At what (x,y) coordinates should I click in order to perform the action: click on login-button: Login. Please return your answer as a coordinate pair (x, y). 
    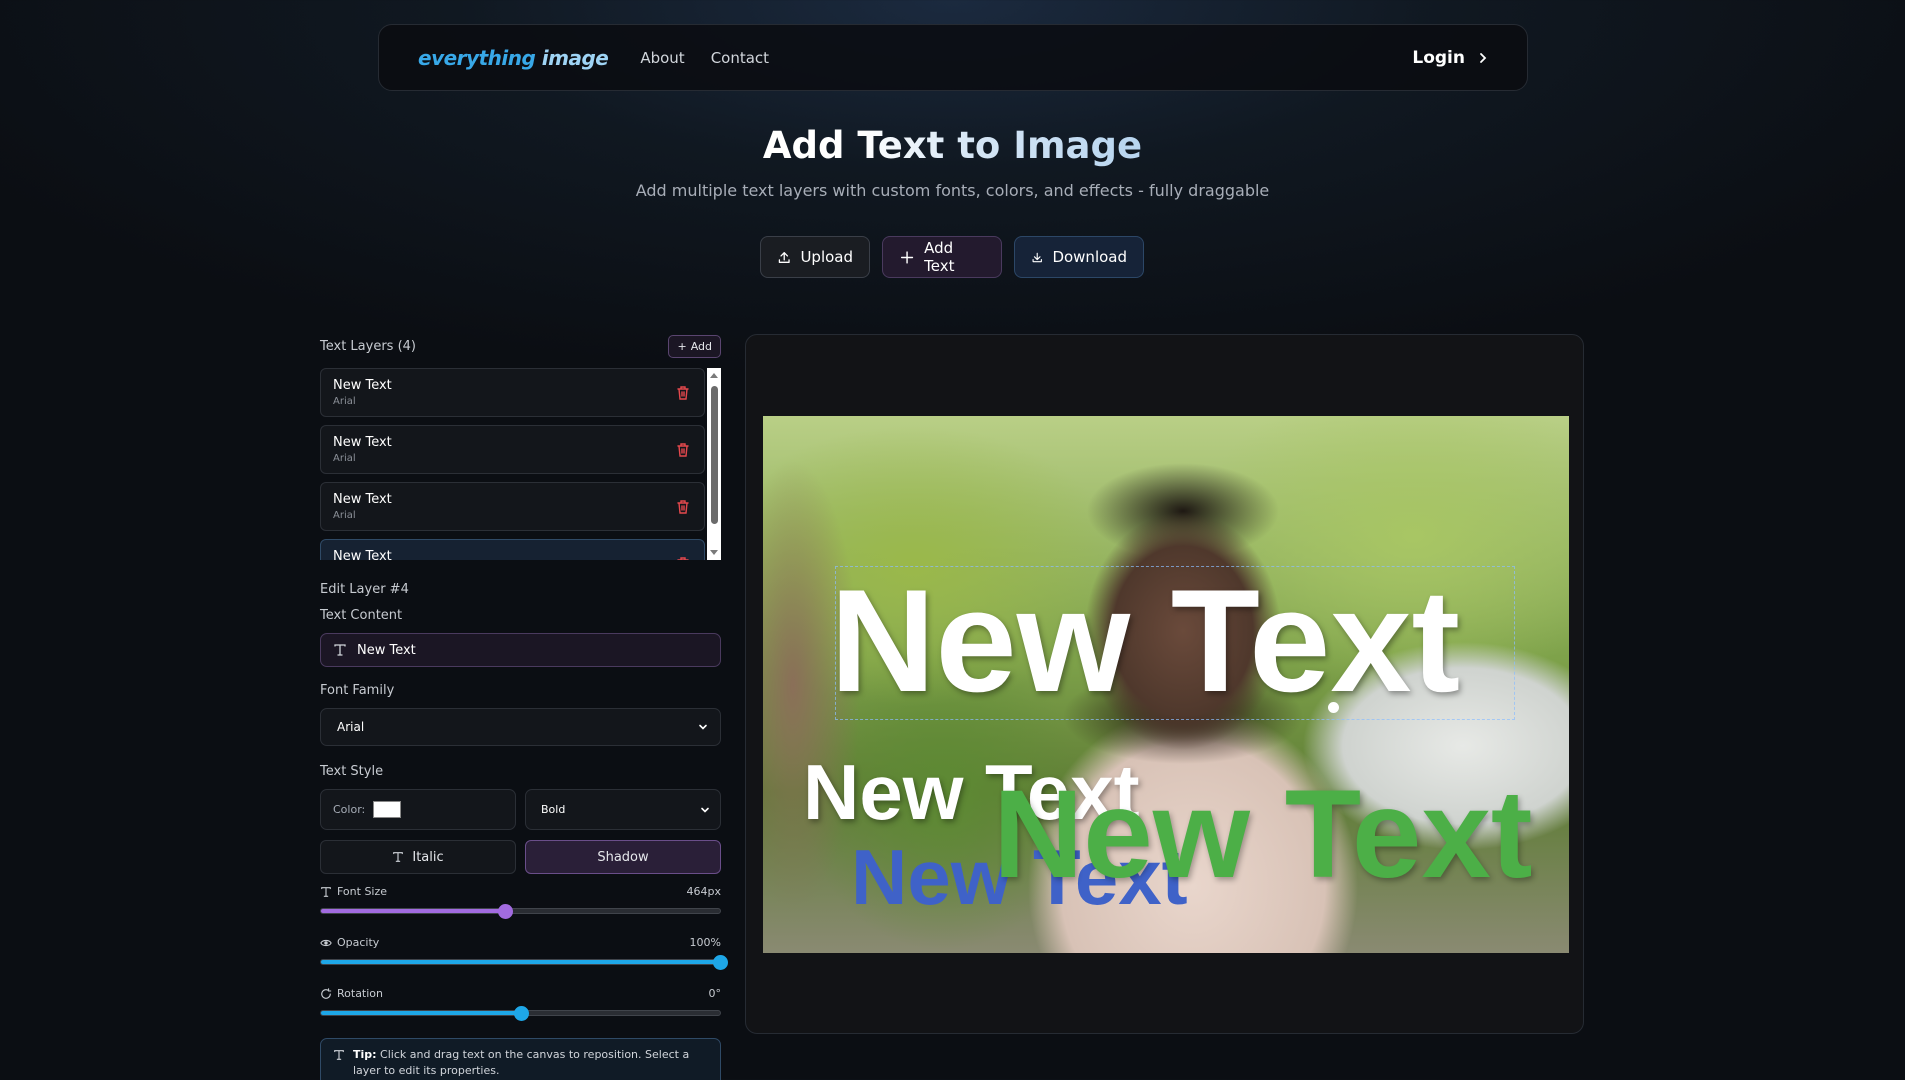
    Looking at the image, I should click on (1450, 58).